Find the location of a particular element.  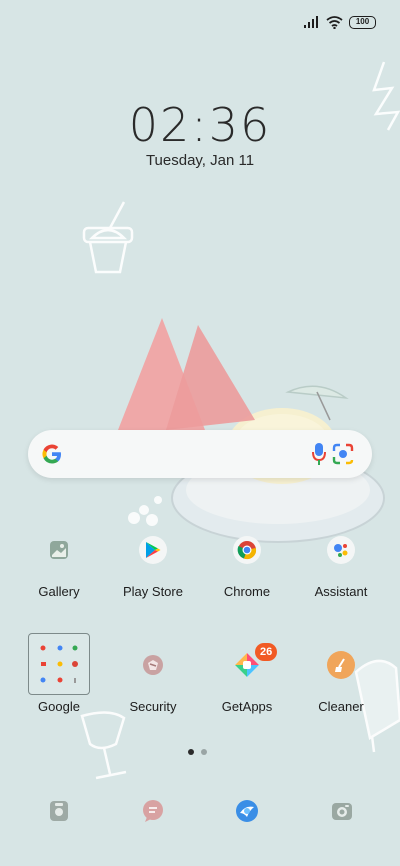

assistant-icon is located at coordinates (341, 550).